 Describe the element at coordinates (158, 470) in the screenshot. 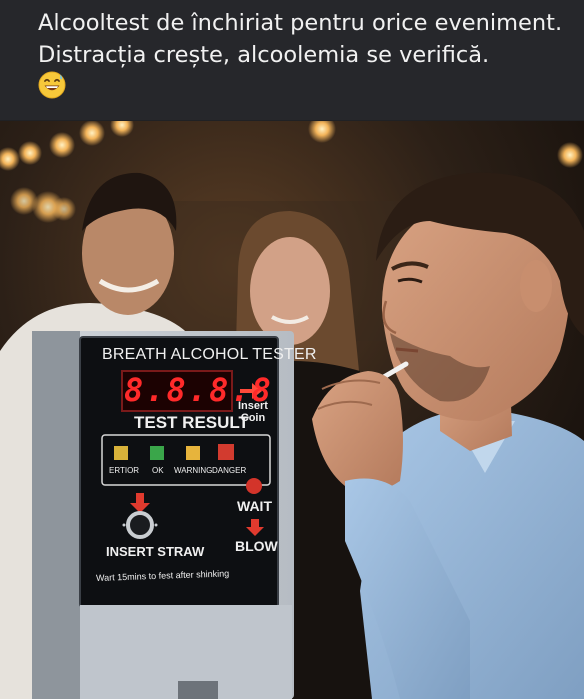

I see `level-label-ok: OK` at that location.